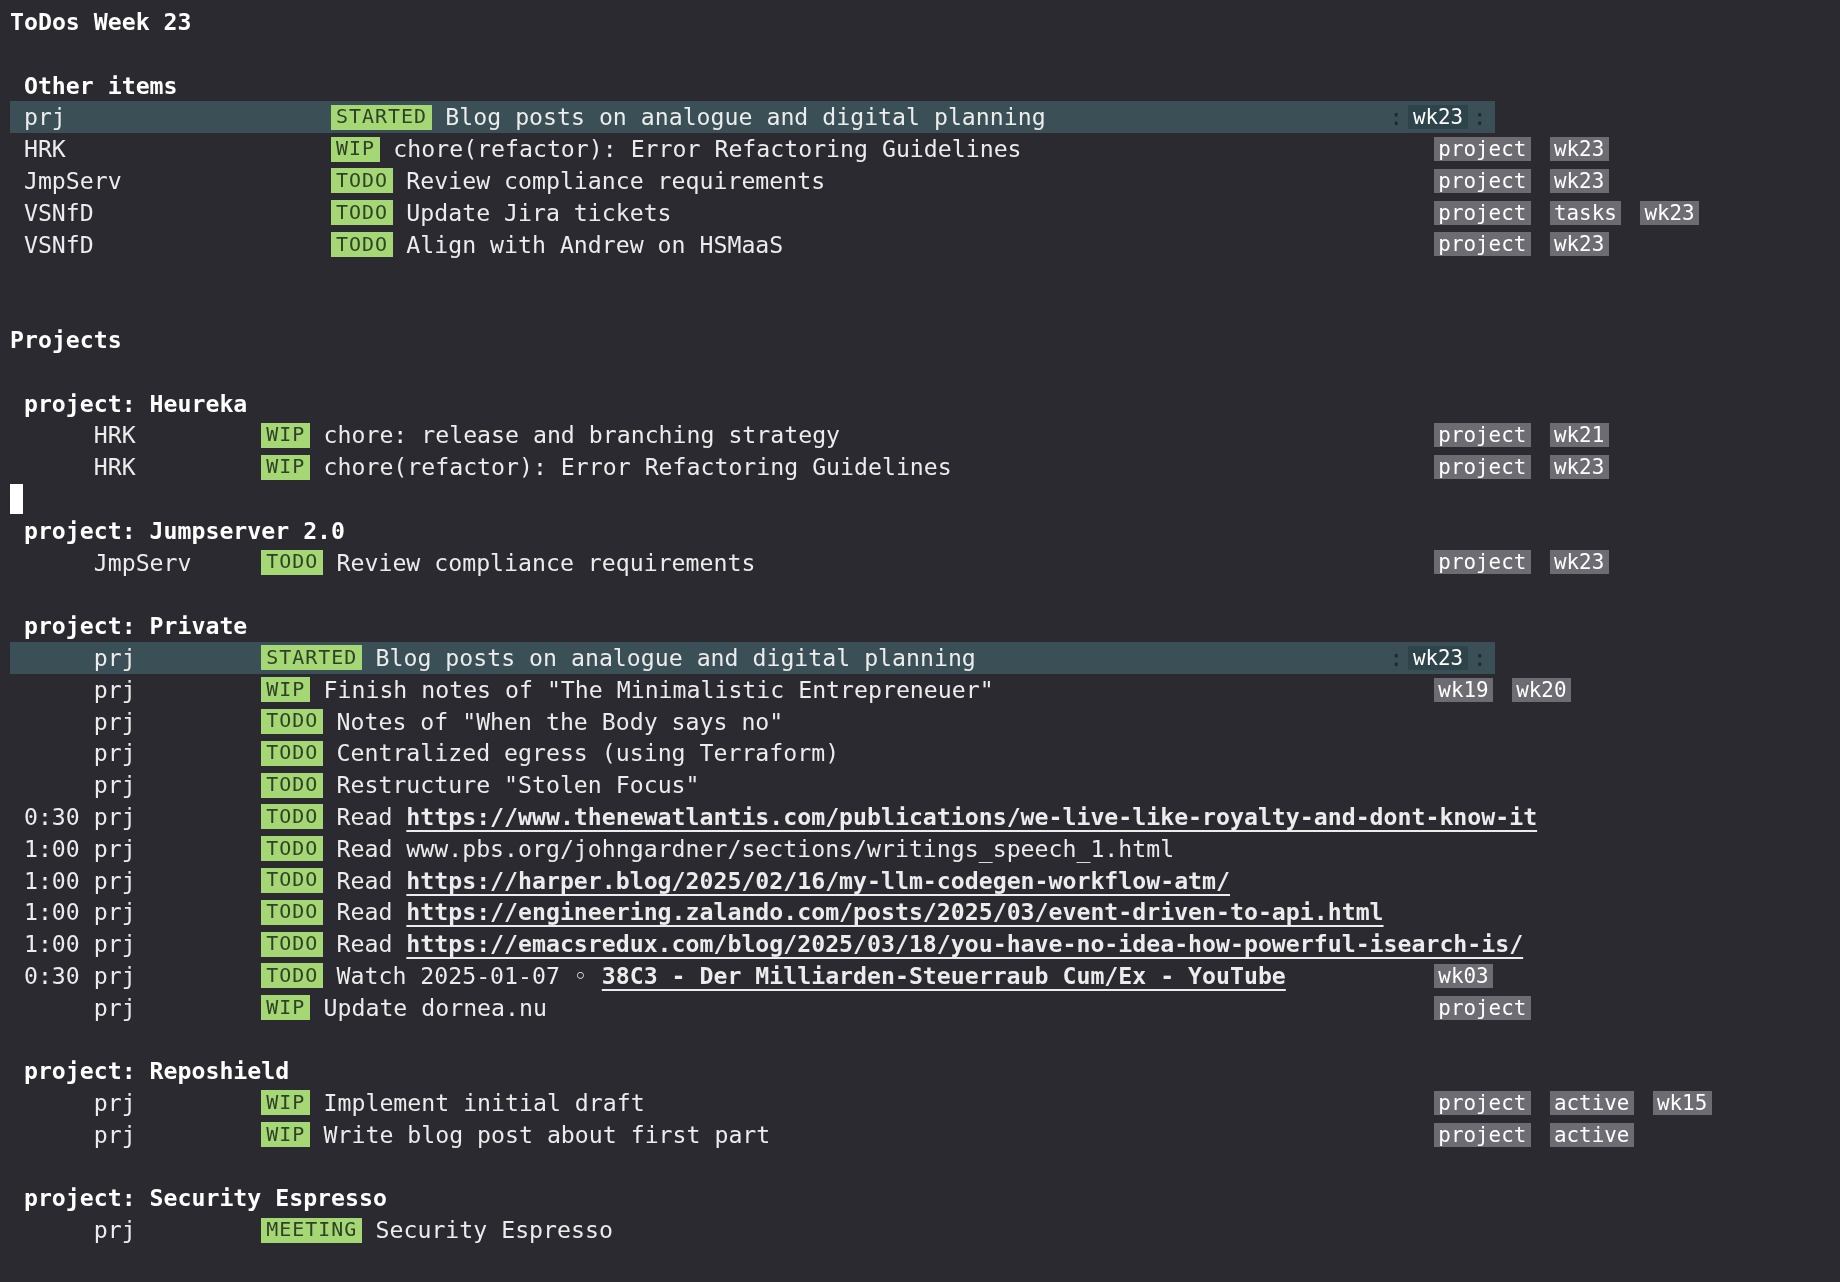 The width and height of the screenshot is (1840, 1282). What do you see at coordinates (547, 1134) in the screenshot?
I see `task-title: Write blog post about first part` at bounding box center [547, 1134].